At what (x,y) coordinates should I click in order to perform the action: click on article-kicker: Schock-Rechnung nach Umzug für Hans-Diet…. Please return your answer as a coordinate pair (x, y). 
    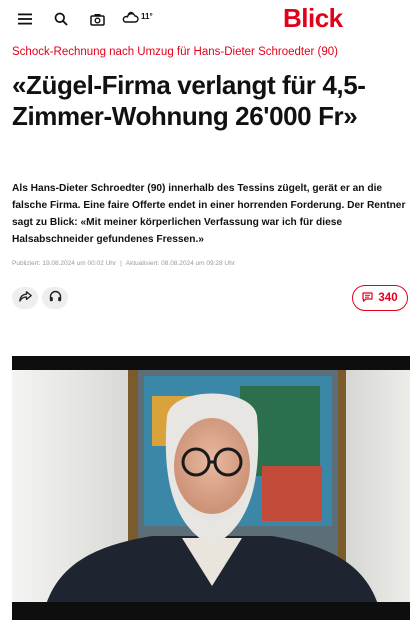
    Looking at the image, I should click on (175, 52).